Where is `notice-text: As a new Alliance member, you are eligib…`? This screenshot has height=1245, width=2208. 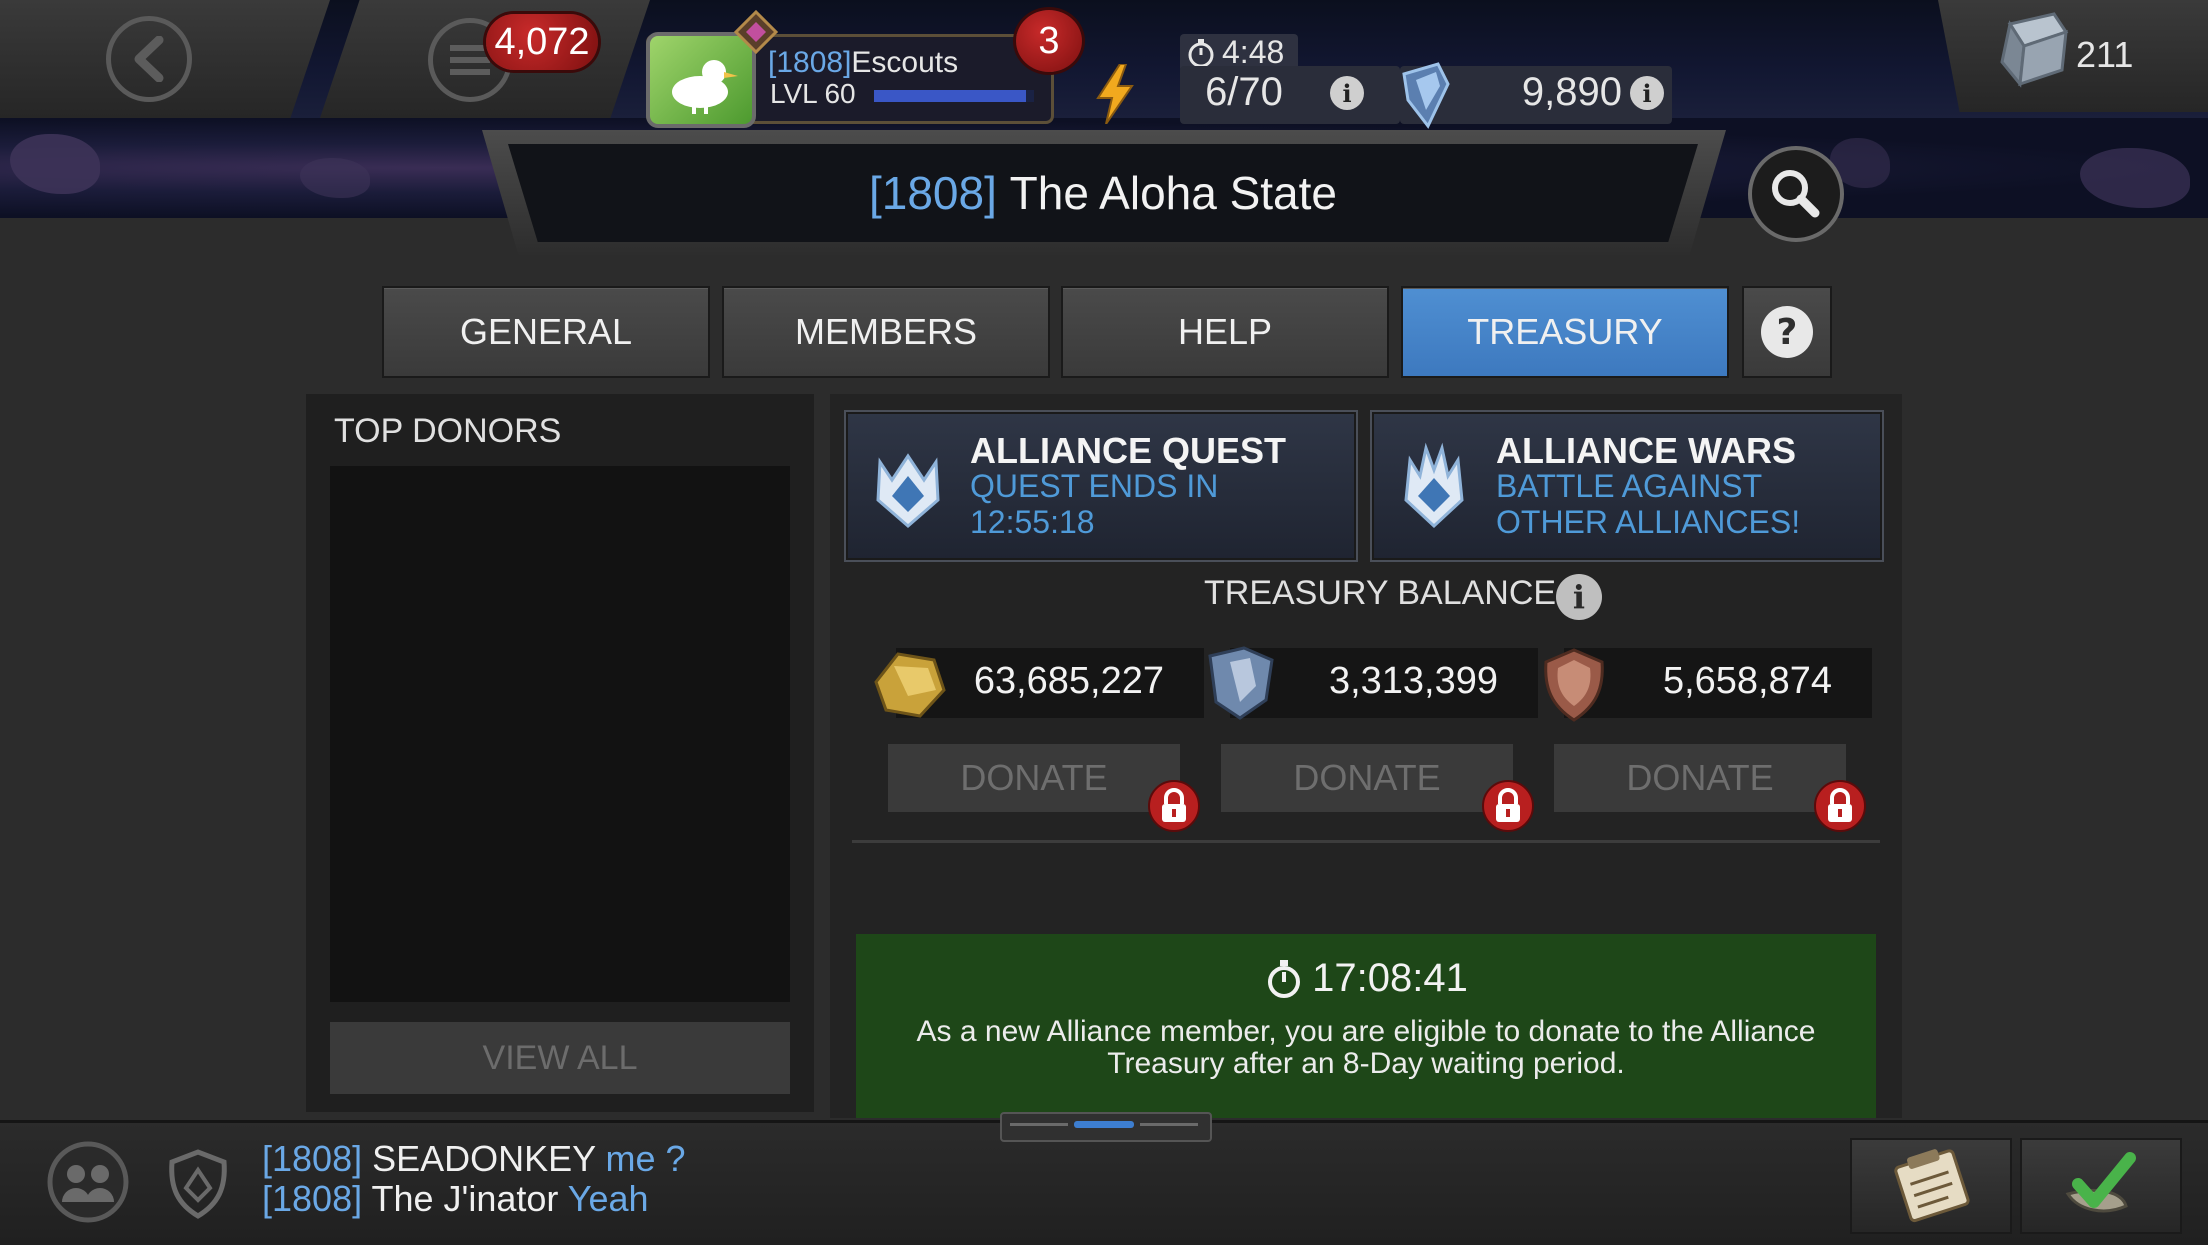 notice-text: As a new Alliance member, you are eligib… is located at coordinates (1366, 1047).